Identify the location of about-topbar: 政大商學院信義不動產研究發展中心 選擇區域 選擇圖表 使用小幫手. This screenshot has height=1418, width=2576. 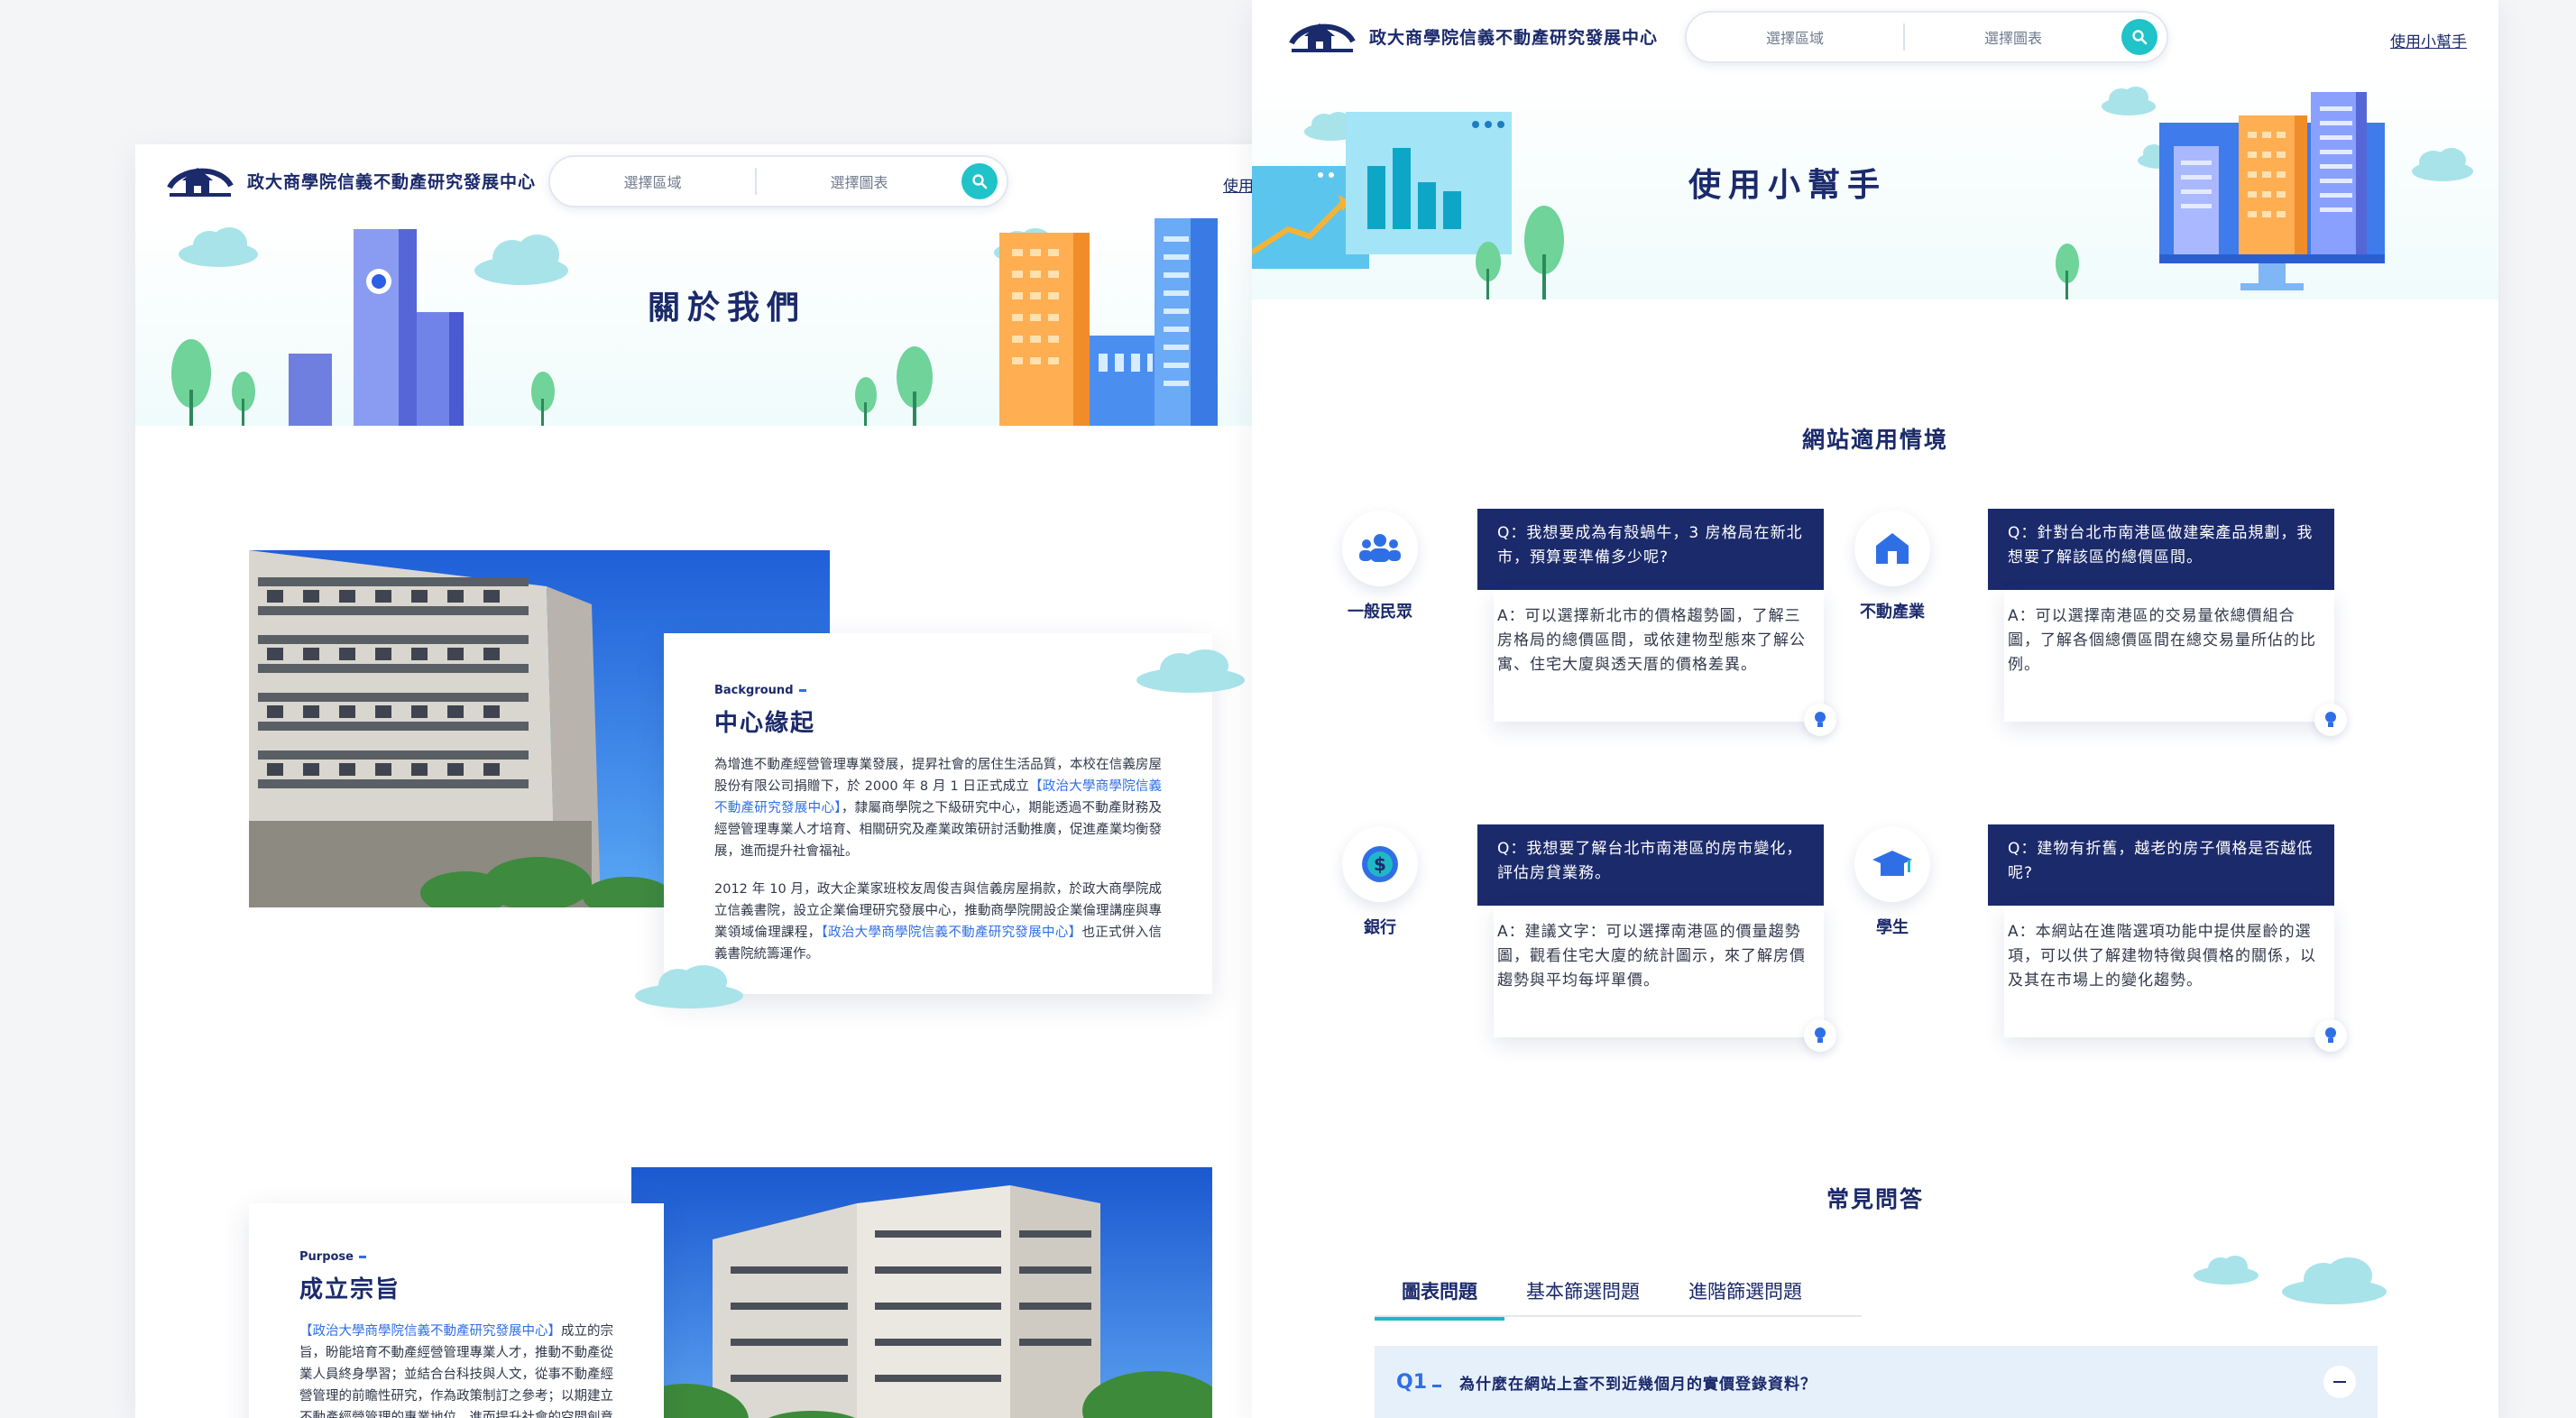
(730, 181).